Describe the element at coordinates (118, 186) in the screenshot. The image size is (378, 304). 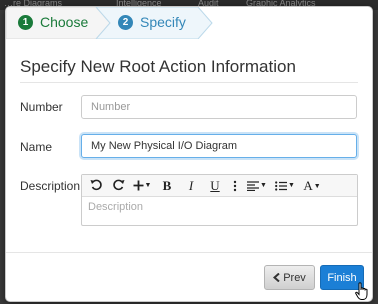
I see `redo-icon` at that location.